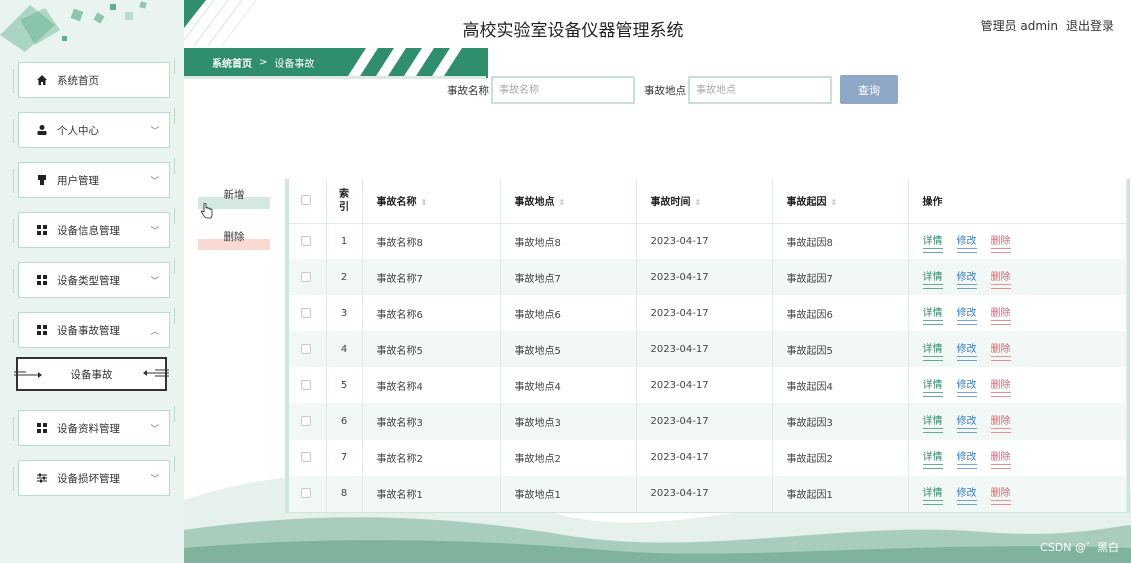 The image size is (1131, 563). I want to click on cell-name: 事故名称7, so click(431, 277).